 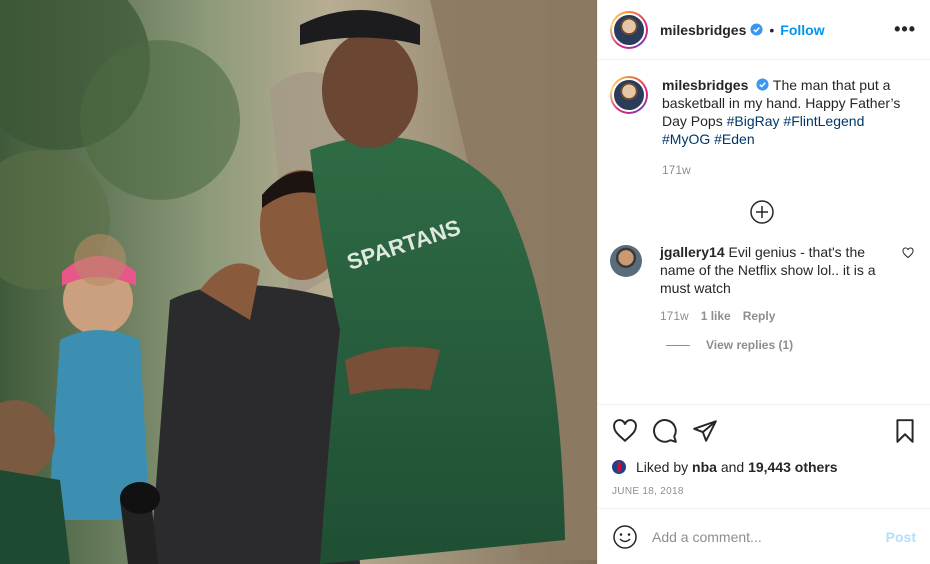 I want to click on comment-likes-count: 1 like, so click(x=716, y=316).